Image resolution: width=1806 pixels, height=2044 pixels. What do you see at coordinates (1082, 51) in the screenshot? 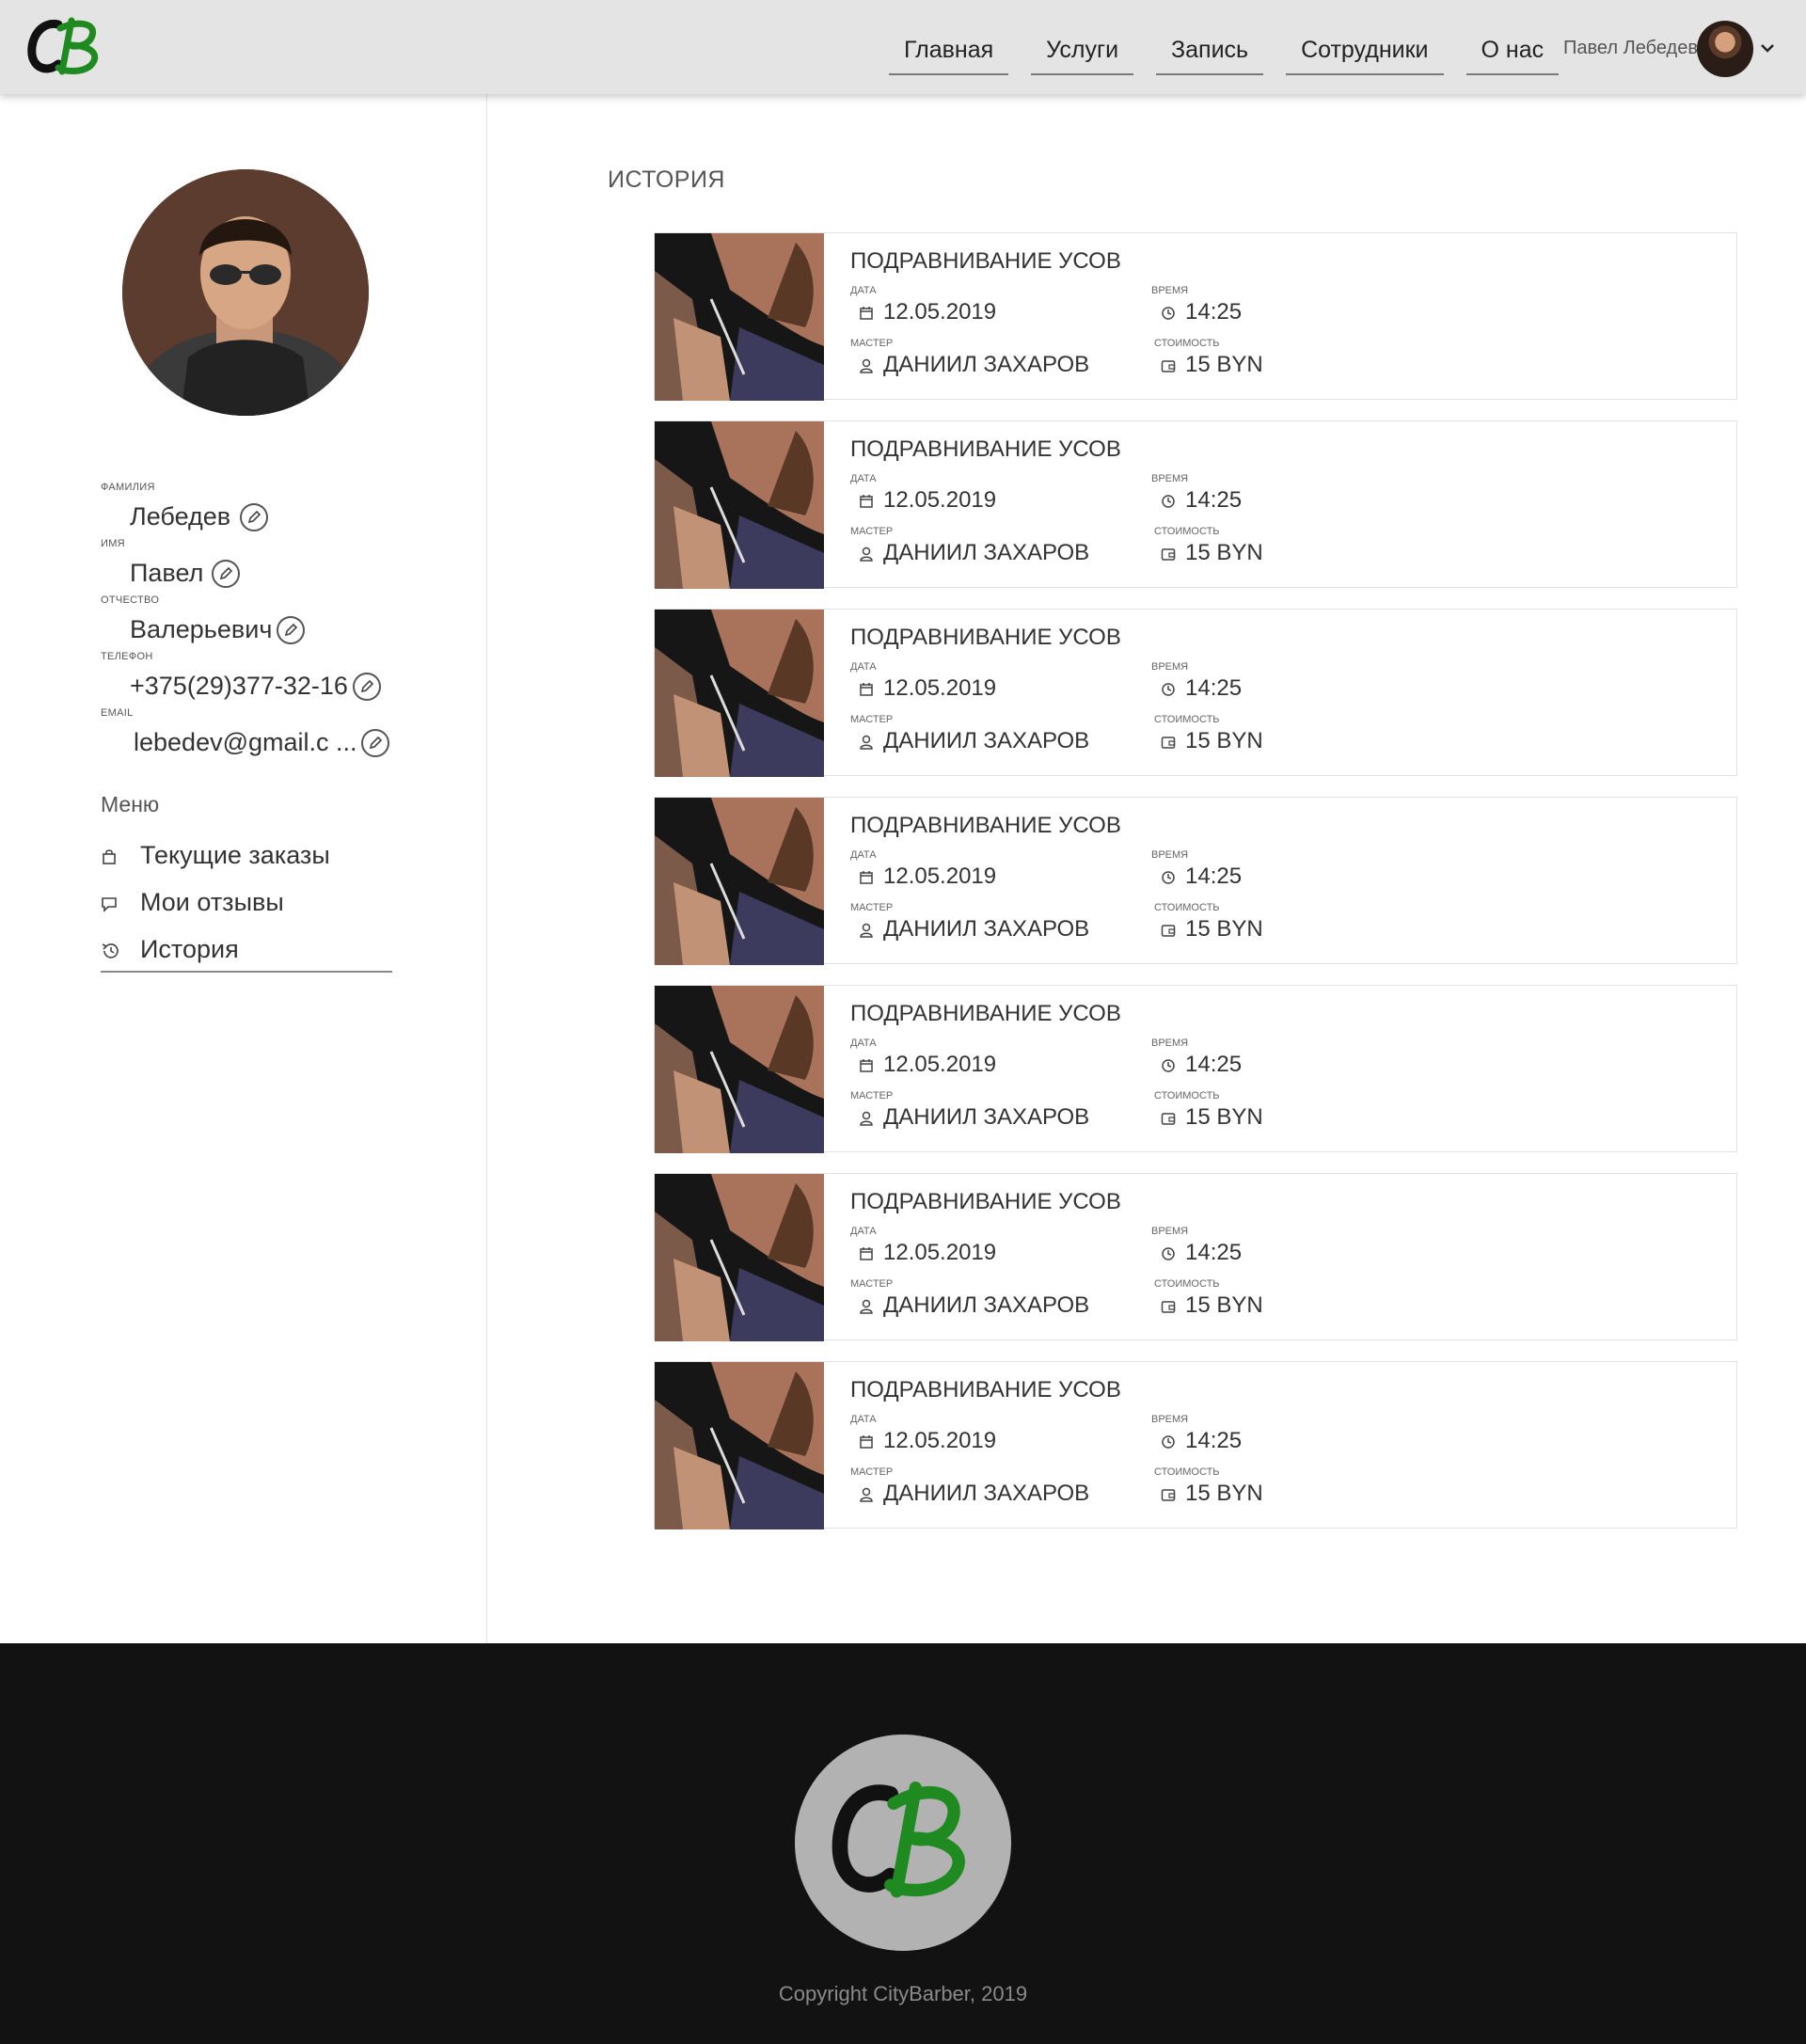
I see `nav-services: Услуги` at bounding box center [1082, 51].